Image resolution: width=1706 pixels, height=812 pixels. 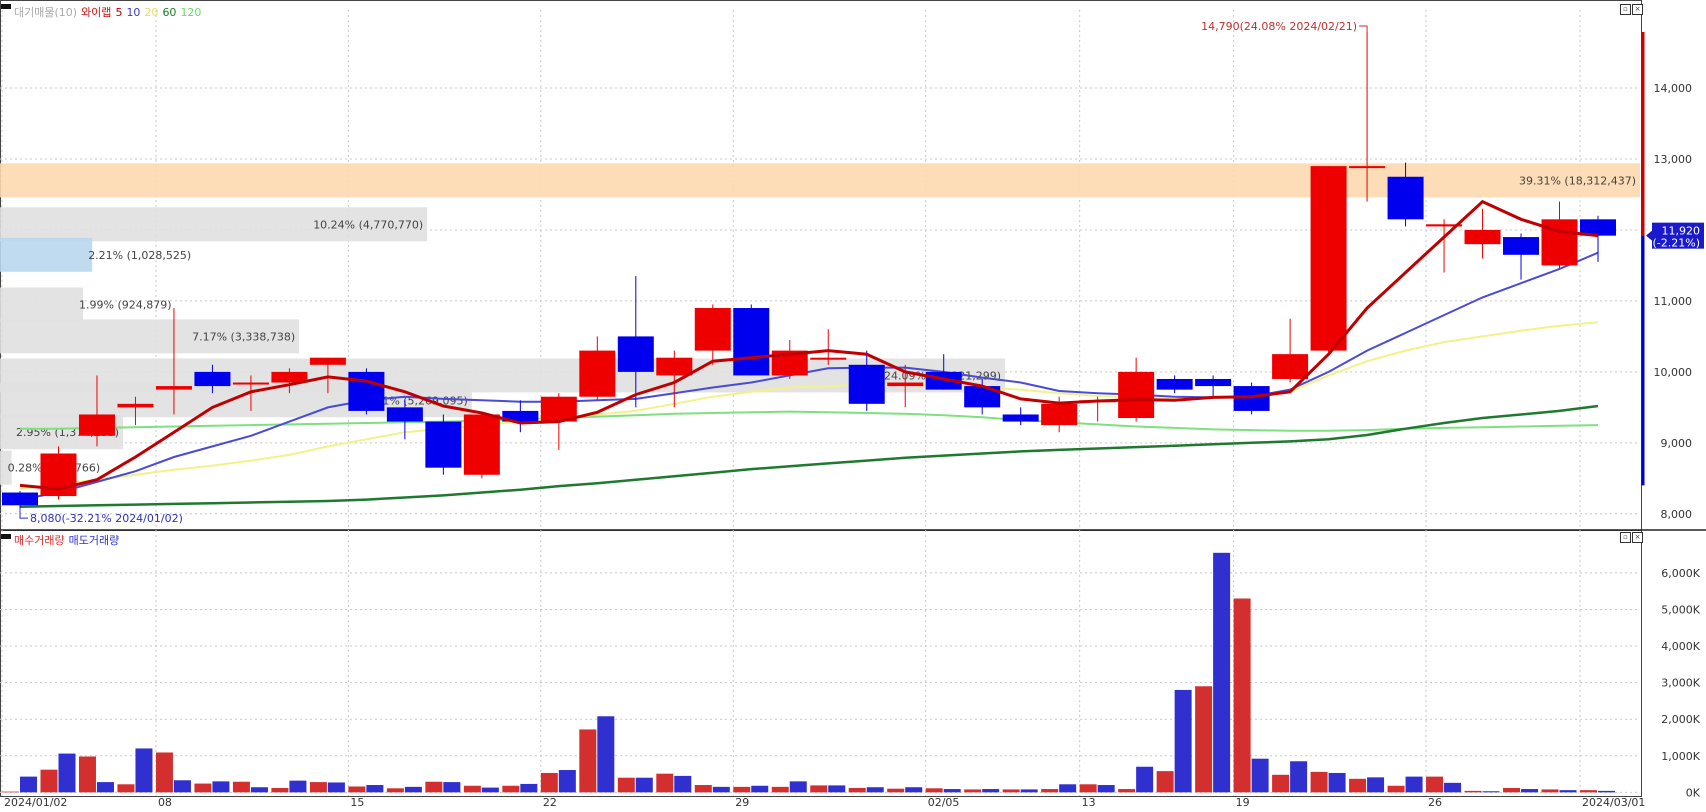 I want to click on x-tick-label: 26, so click(x=1435, y=802).